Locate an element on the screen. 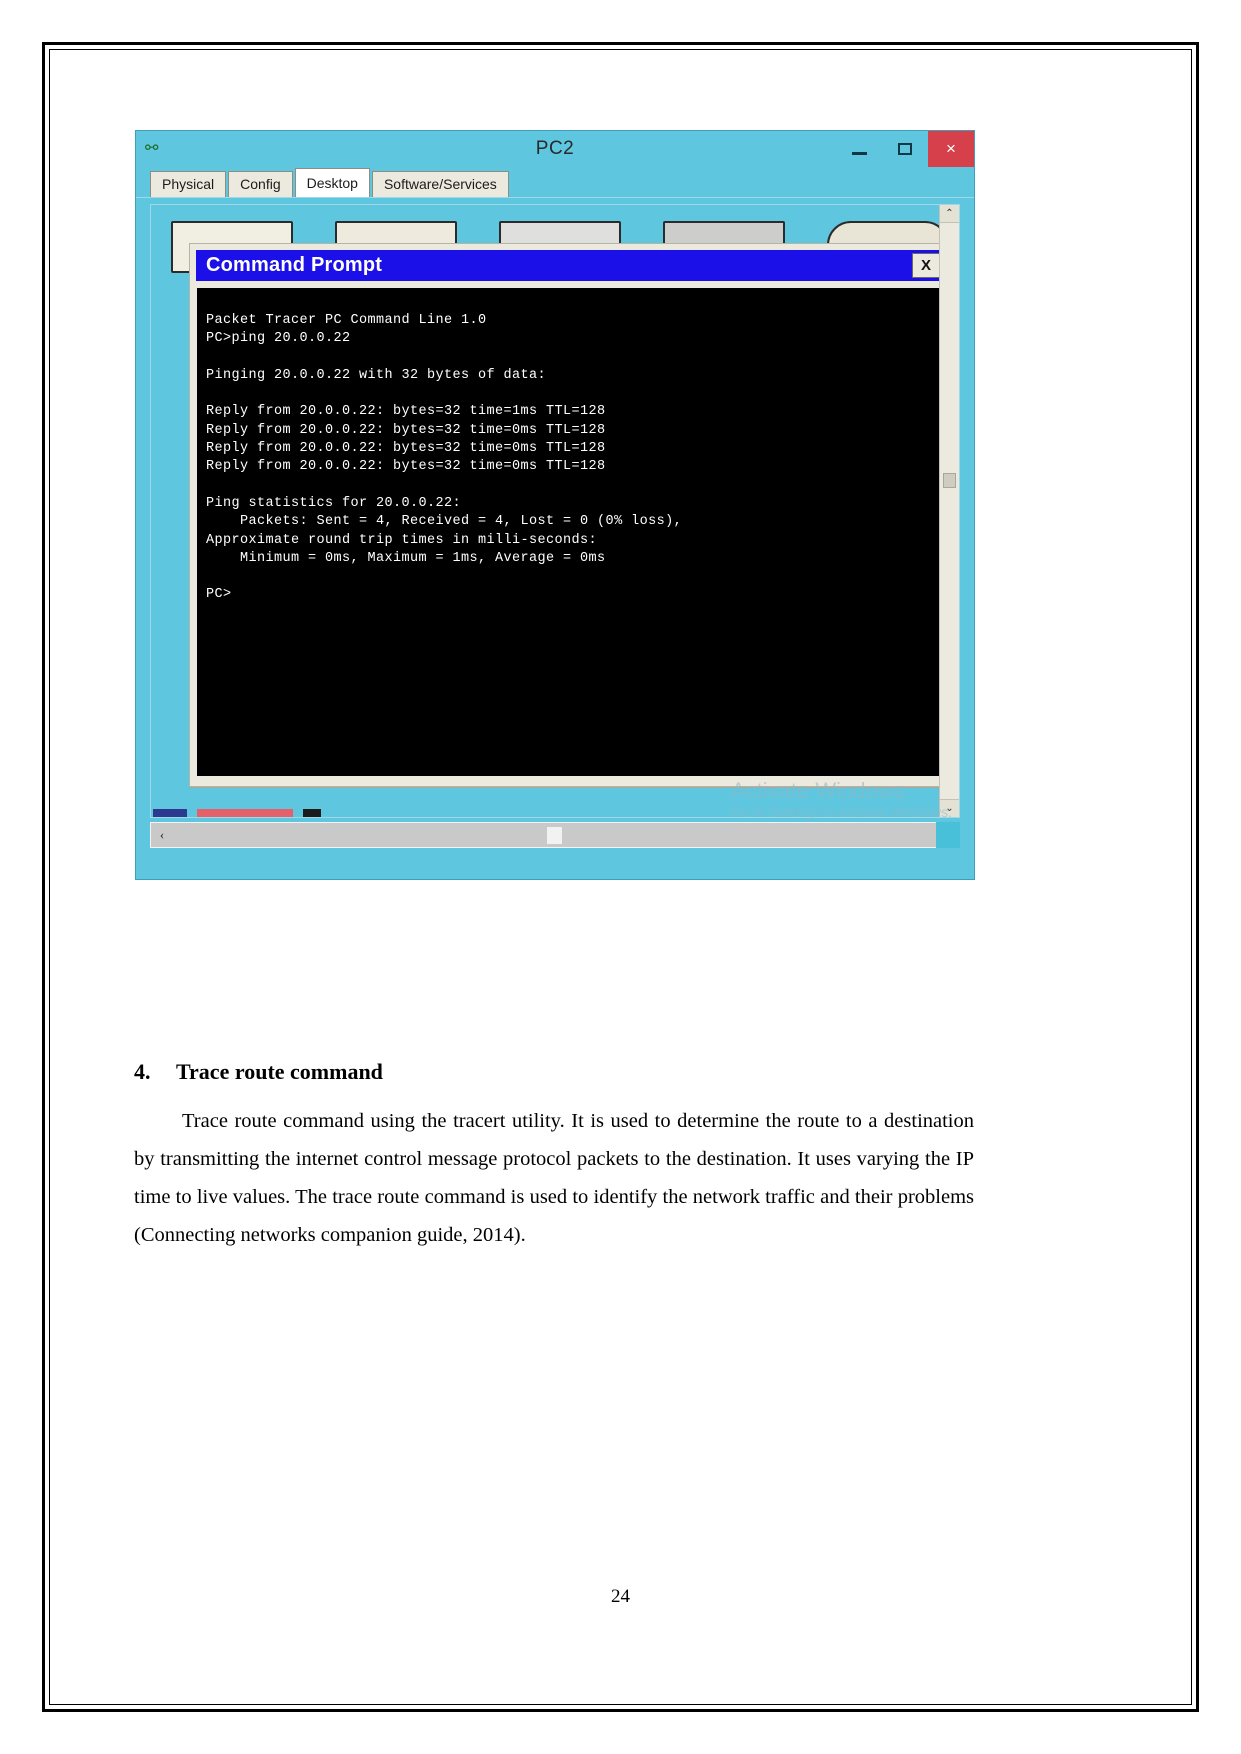  vertical-scroll-thumb is located at coordinates (949, 480).